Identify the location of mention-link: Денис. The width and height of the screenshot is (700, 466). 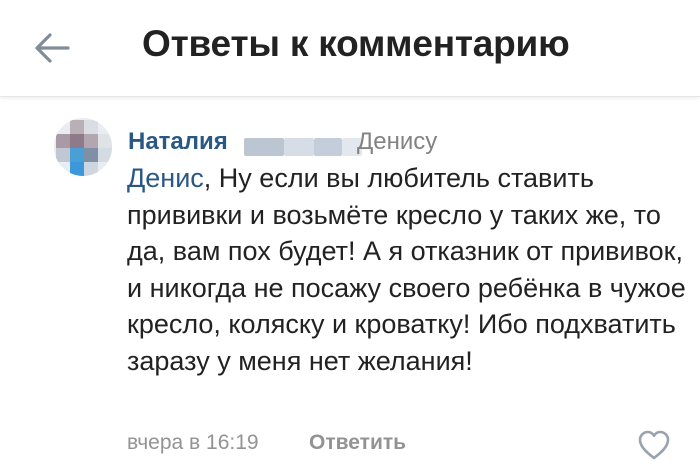
(165, 178).